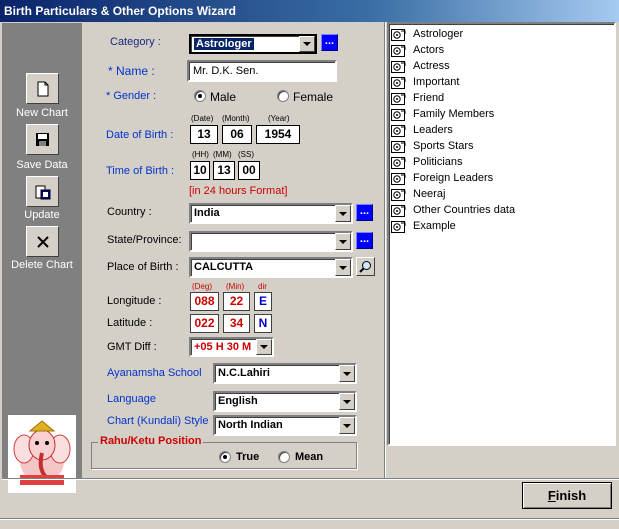 Image resolution: width=619 pixels, height=529 pixels. Describe the element at coordinates (429, 98) in the screenshot. I see `list-item-label: Friend` at that location.